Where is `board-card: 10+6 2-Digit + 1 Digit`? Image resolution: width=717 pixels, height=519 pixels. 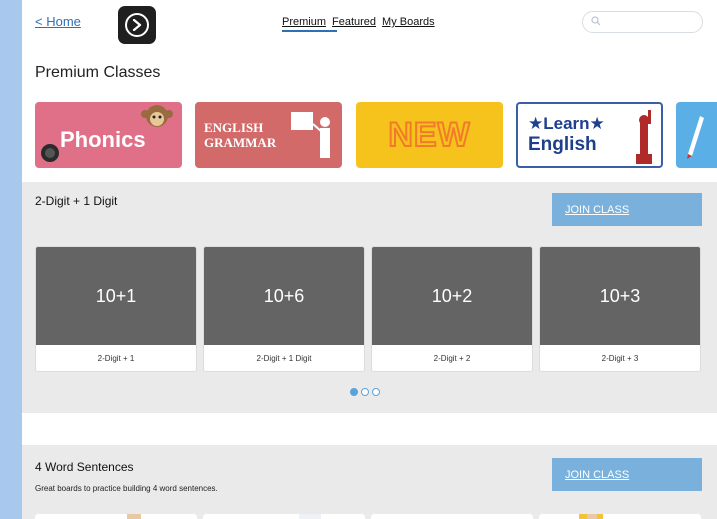 board-card: 10+6 2-Digit + 1 Digit is located at coordinates (284, 309).